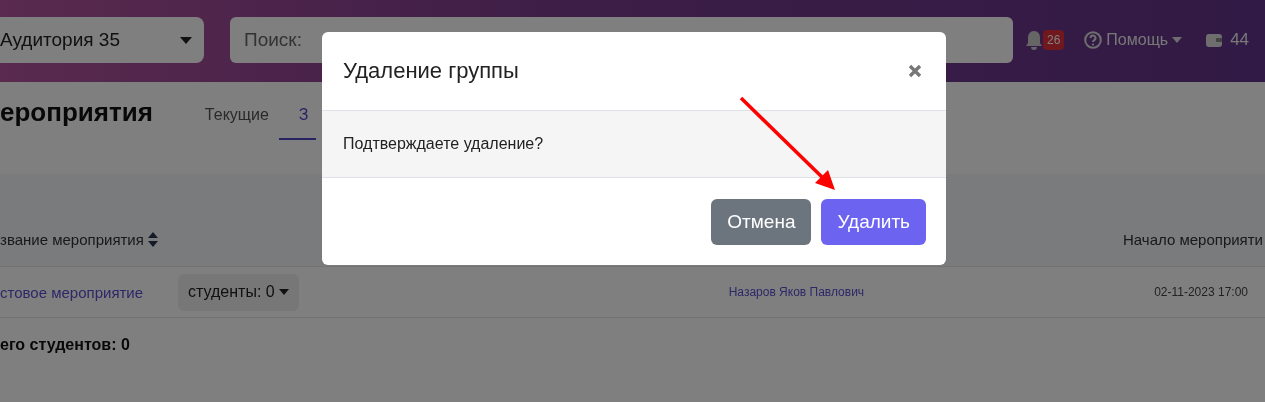  I want to click on sort-icon, so click(152, 239).